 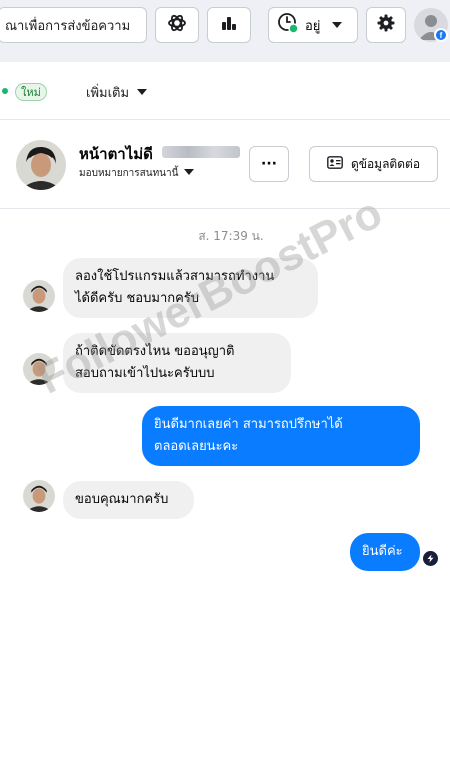 What do you see at coordinates (129, 173) in the screenshot?
I see `assign-label: มอบหมายการสนทนานี้` at bounding box center [129, 173].